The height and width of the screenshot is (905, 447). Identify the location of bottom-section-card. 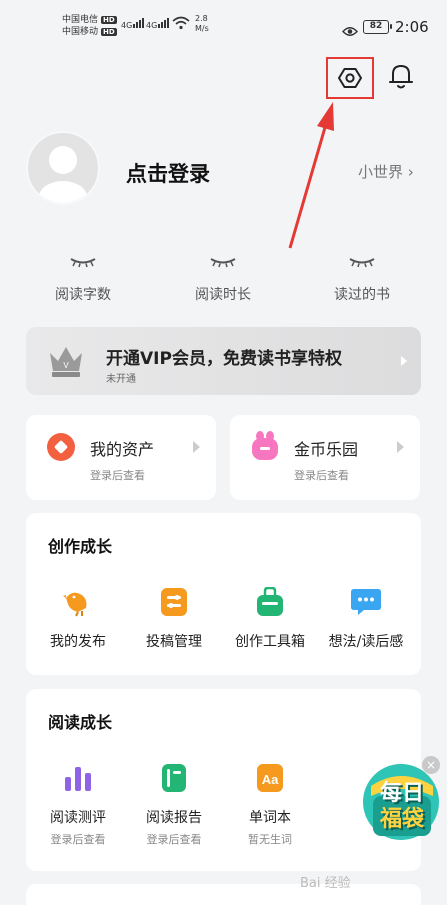
(223, 894).